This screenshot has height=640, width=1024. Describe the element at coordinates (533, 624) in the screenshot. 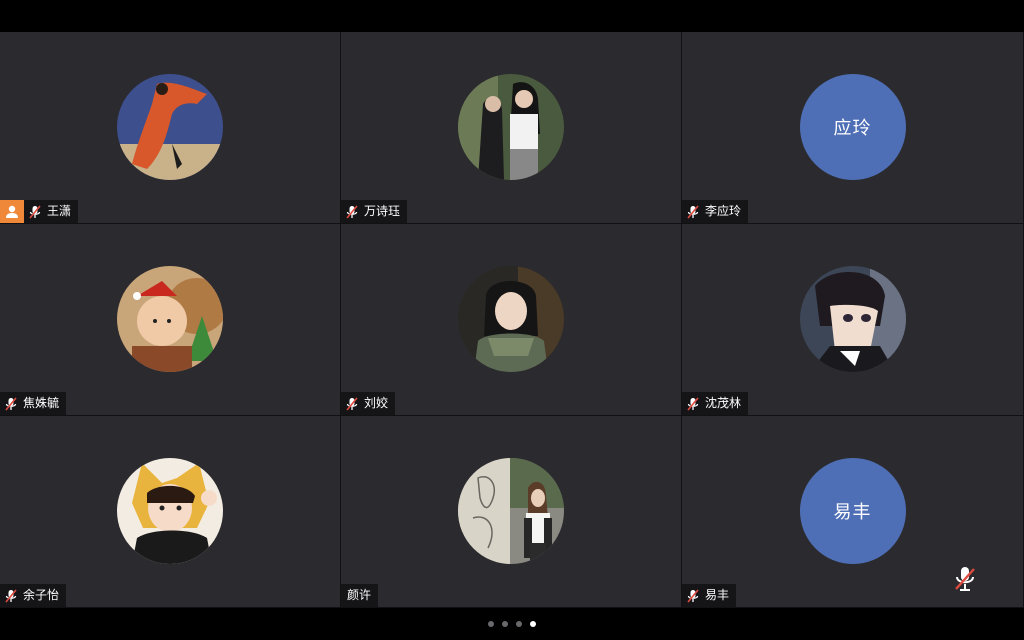

I see `page-dot-active` at that location.